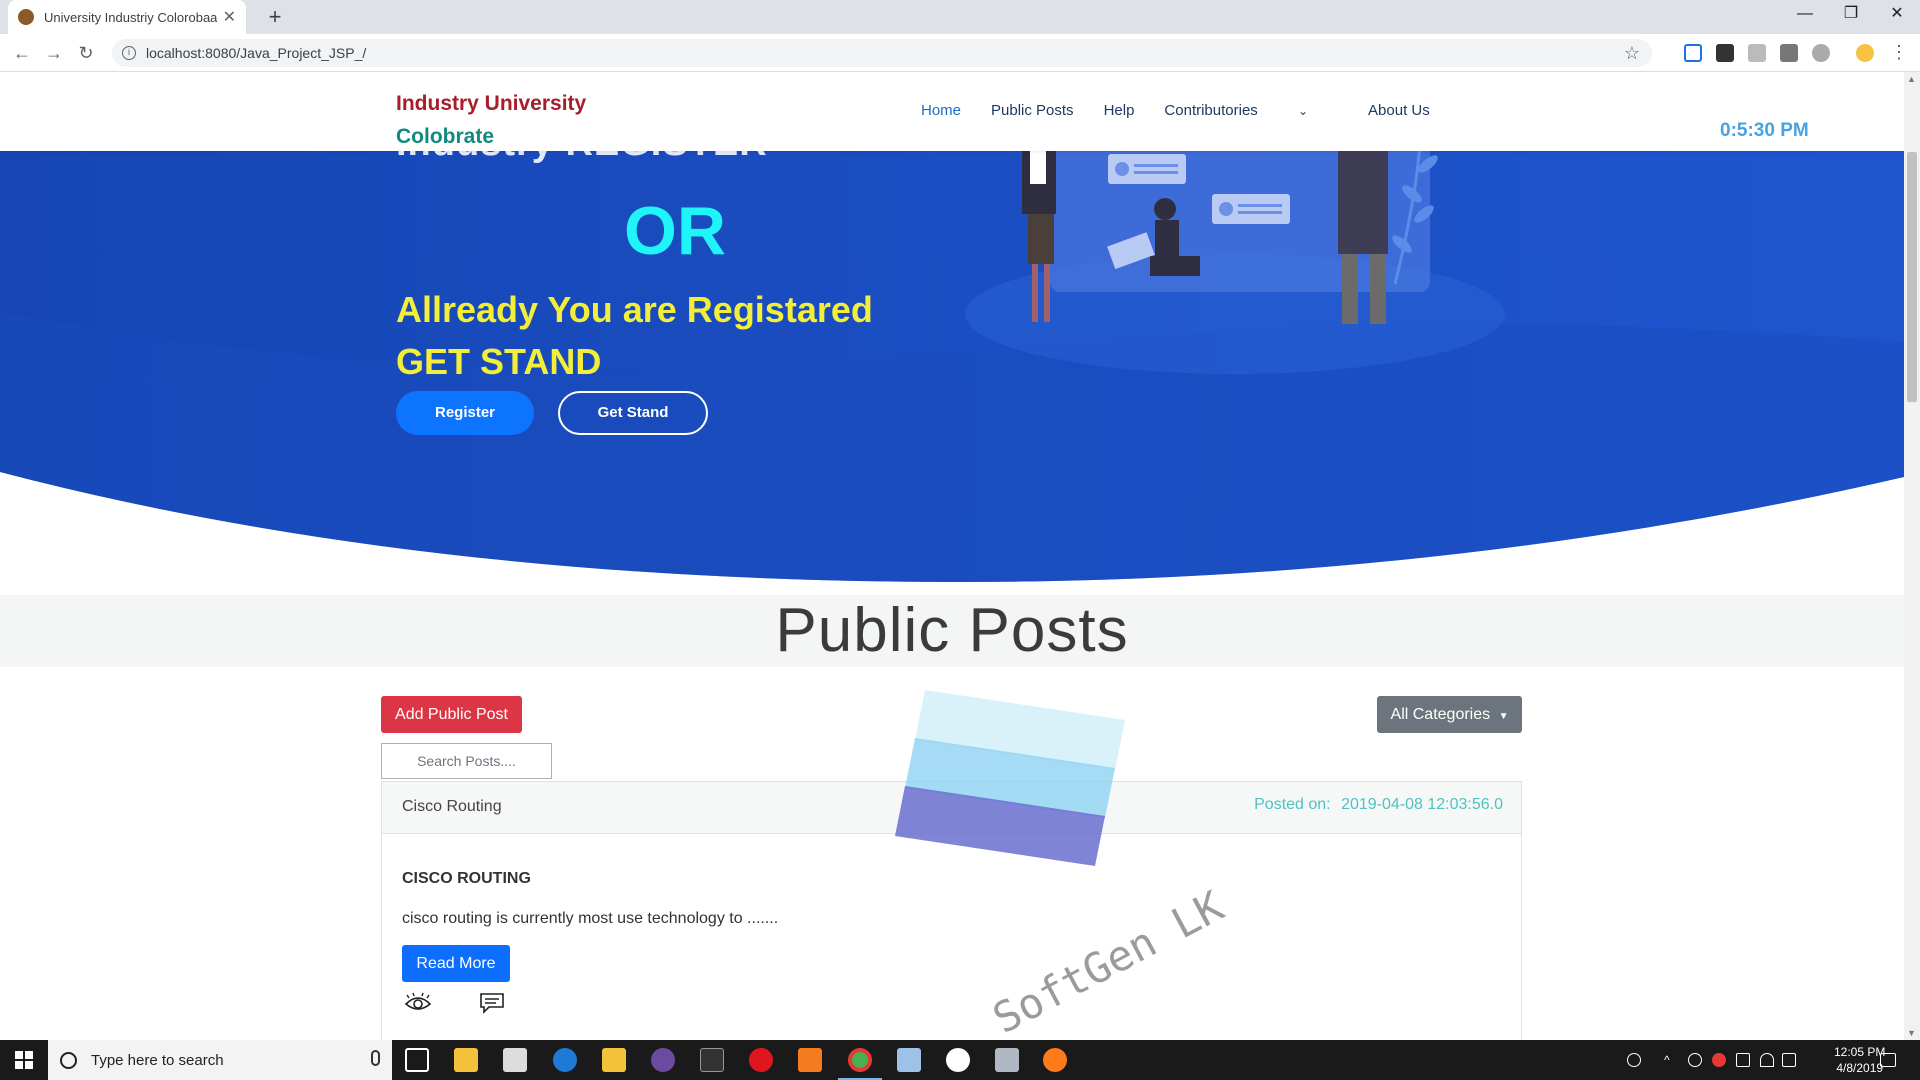 The width and height of the screenshot is (1920, 1080). Describe the element at coordinates (663, 1060) in the screenshot. I see `eclipse-icon` at that location.